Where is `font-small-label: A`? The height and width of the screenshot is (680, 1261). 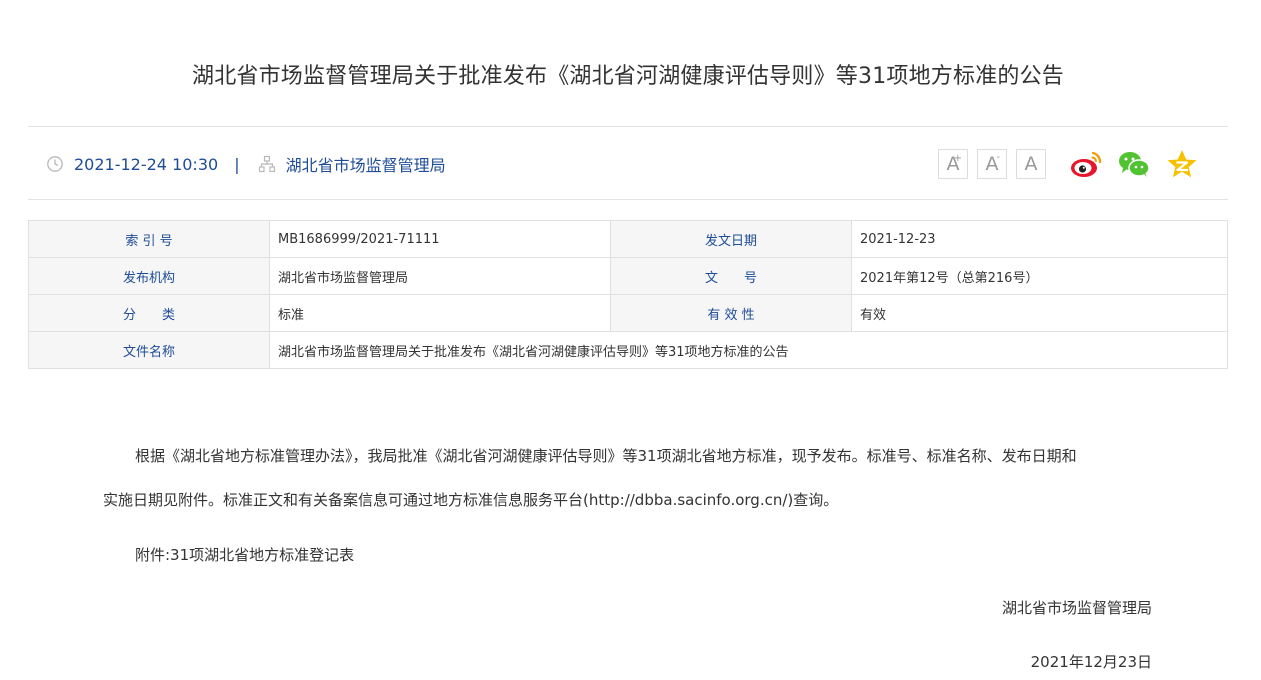
font-small-label: A is located at coordinates (1031, 164).